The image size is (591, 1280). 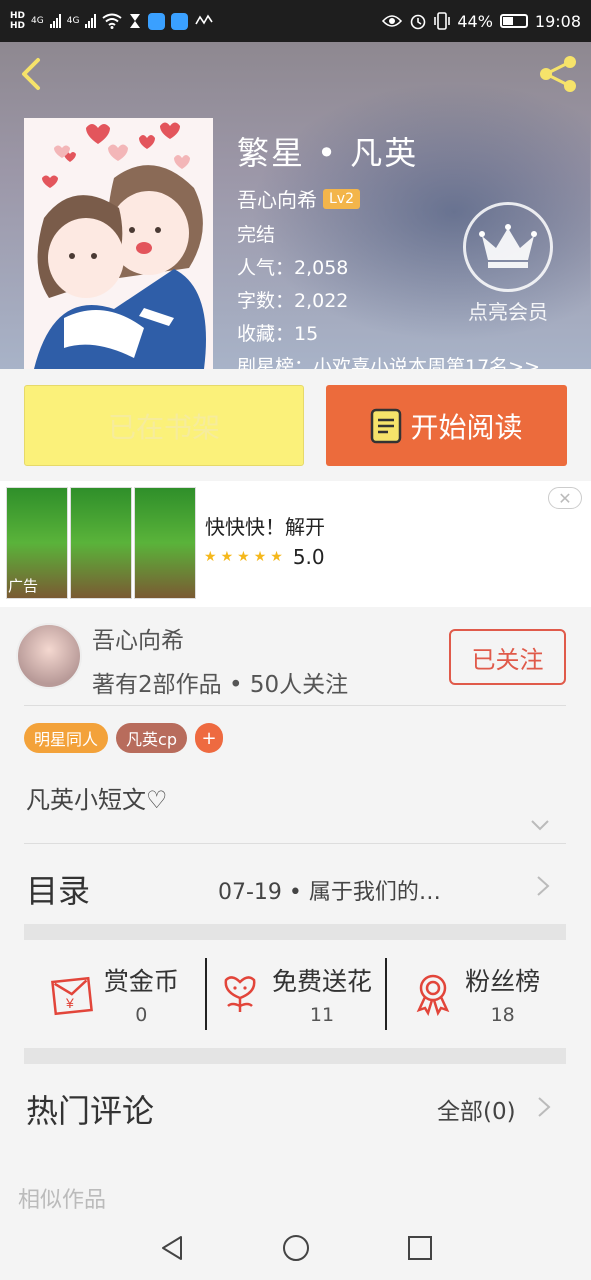 What do you see at coordinates (172, 1248) in the screenshot?
I see `back-nav-icon` at bounding box center [172, 1248].